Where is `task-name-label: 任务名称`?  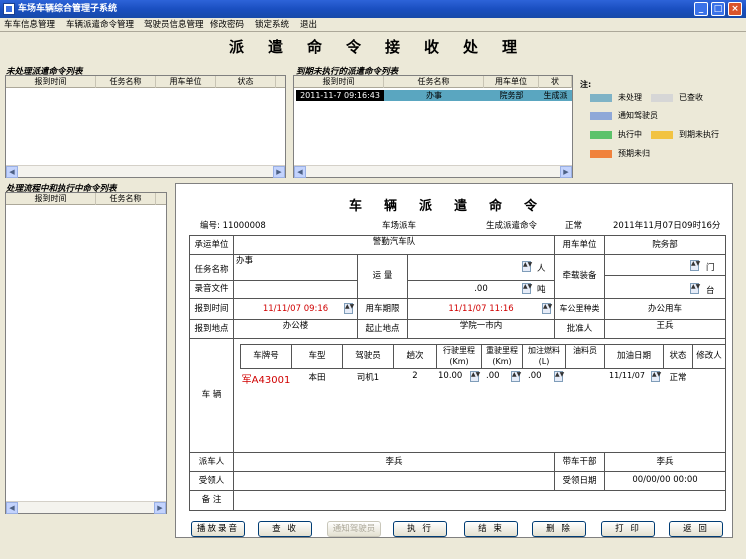 task-name-label: 任务名称 is located at coordinates (211, 267).